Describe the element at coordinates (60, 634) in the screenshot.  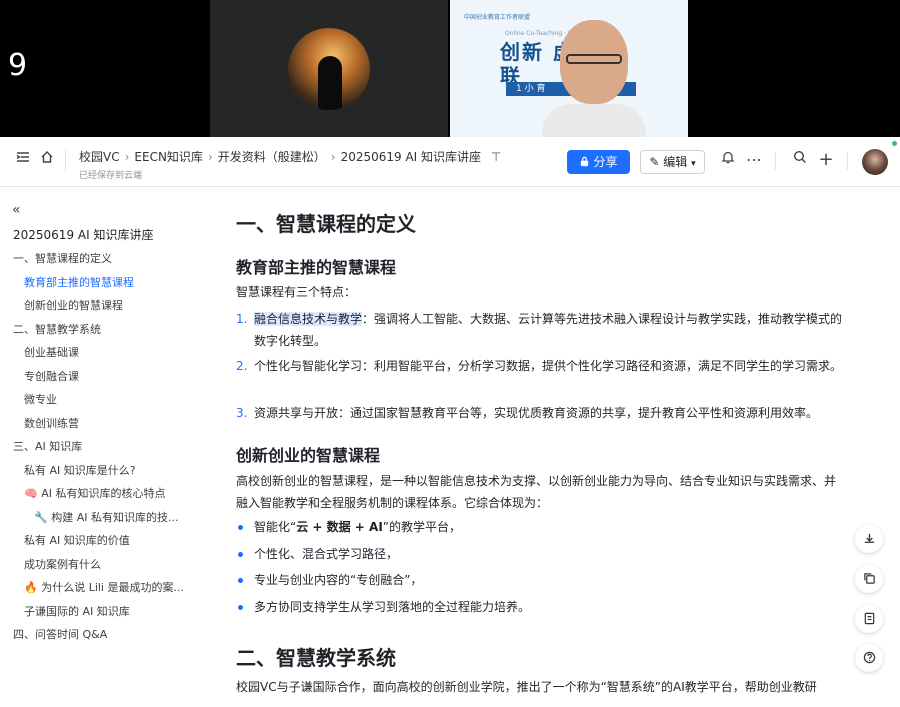
I see `toc-item: 四、问答时间 Q&A` at that location.